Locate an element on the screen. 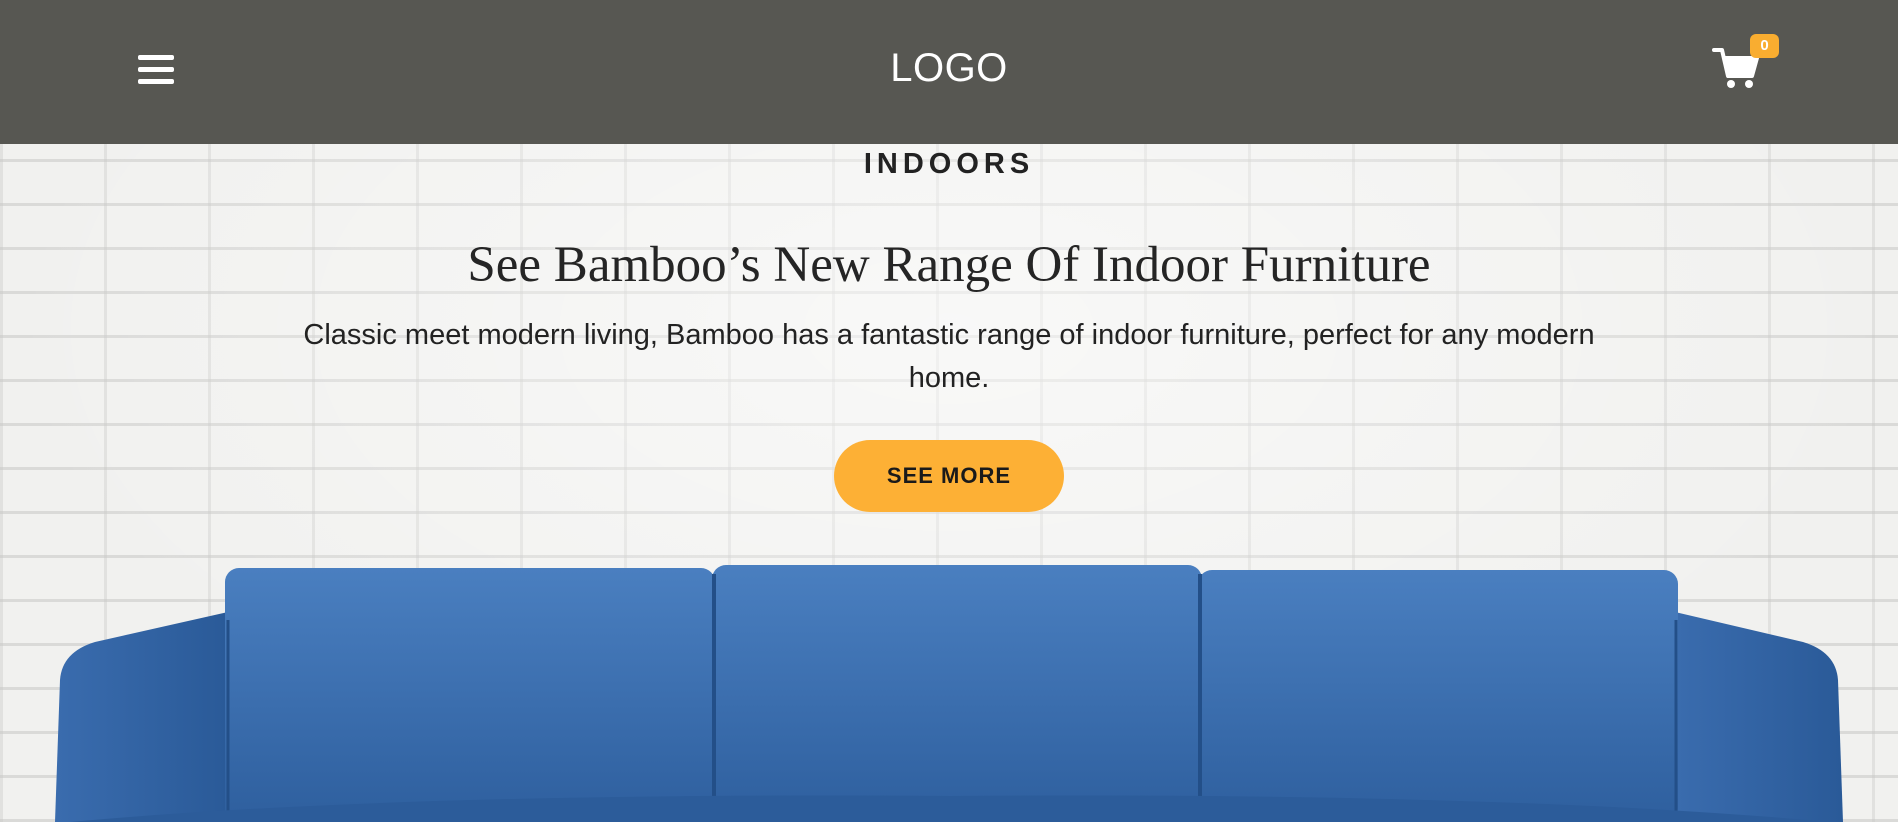 The height and width of the screenshot is (822, 1898). menu-button is located at coordinates (157, 69).